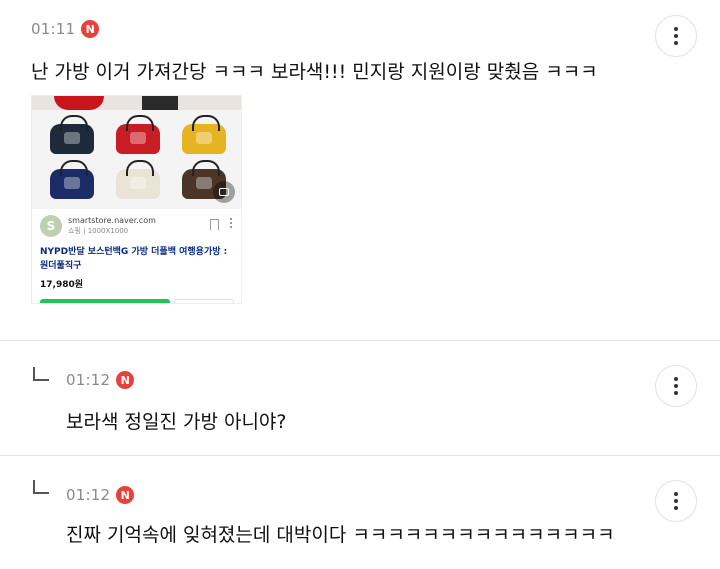  I want to click on site-subtitle: 쇼핑 | 1000X1000, so click(98, 231).